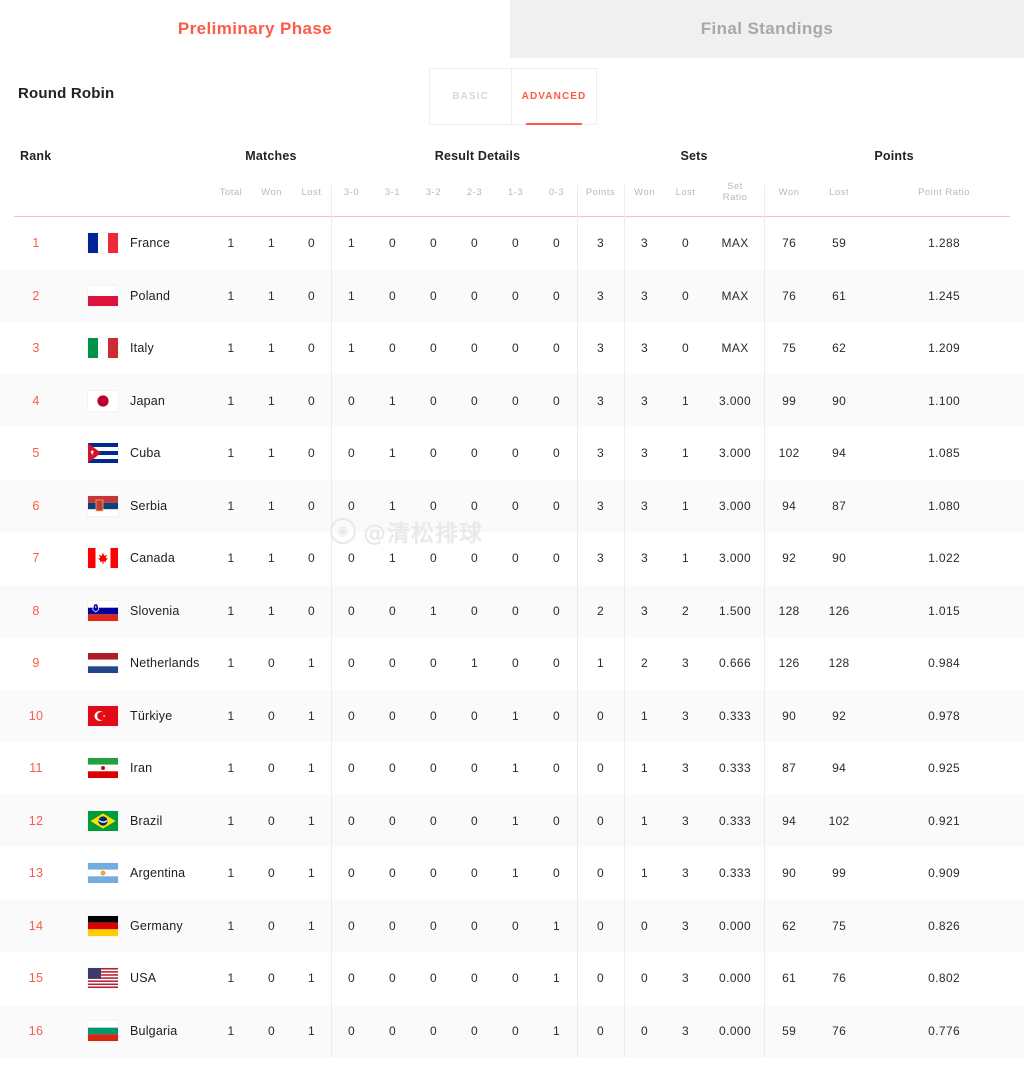  Describe the element at coordinates (512, 768) in the screenshot. I see `table-row: 11 Iran 1 0 1 0 0 0 0 1 0 0 1 3 0.333 87 94 0.925` at that location.